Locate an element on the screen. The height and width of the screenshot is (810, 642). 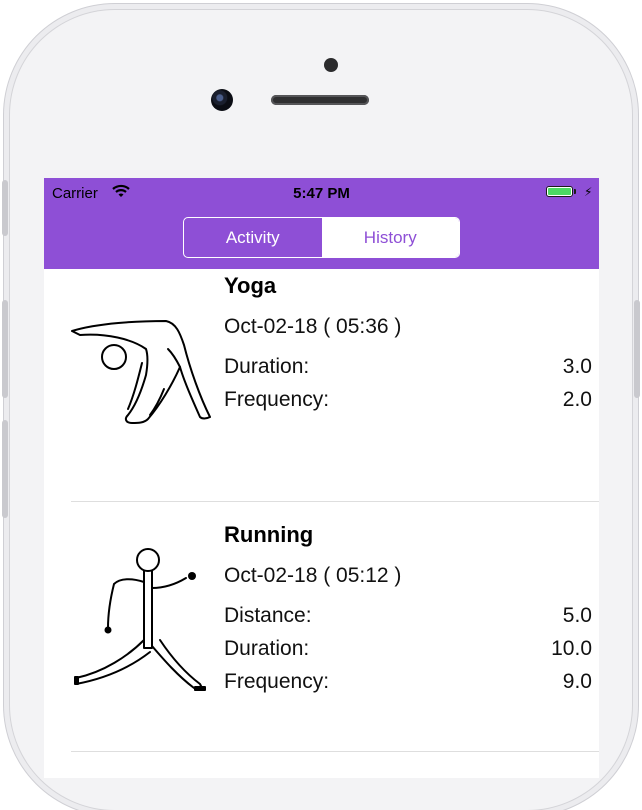
activity-date: Oct-02-18 ( 05:36 ) is located at coordinates (313, 326).